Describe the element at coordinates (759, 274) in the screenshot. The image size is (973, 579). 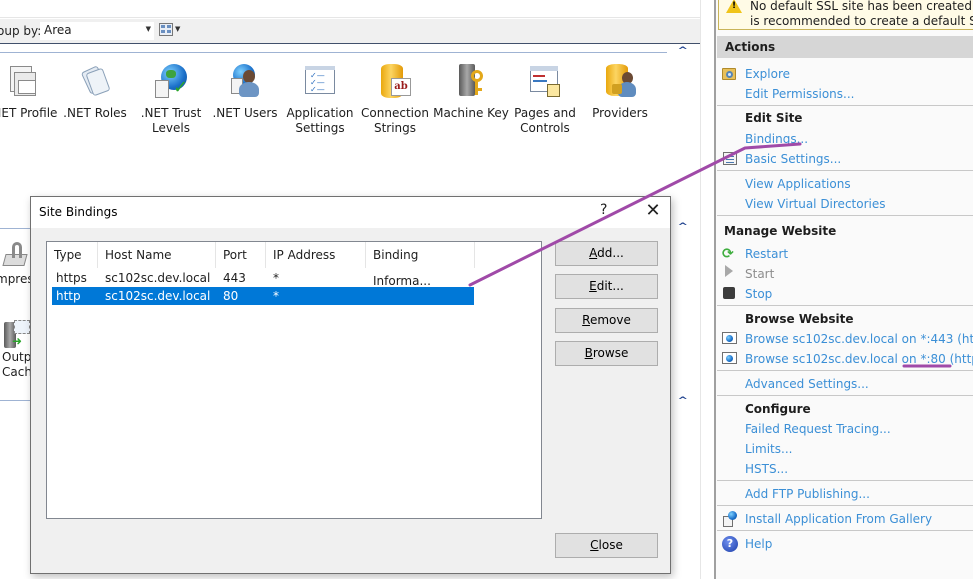
I see `start-link: Start` at that location.